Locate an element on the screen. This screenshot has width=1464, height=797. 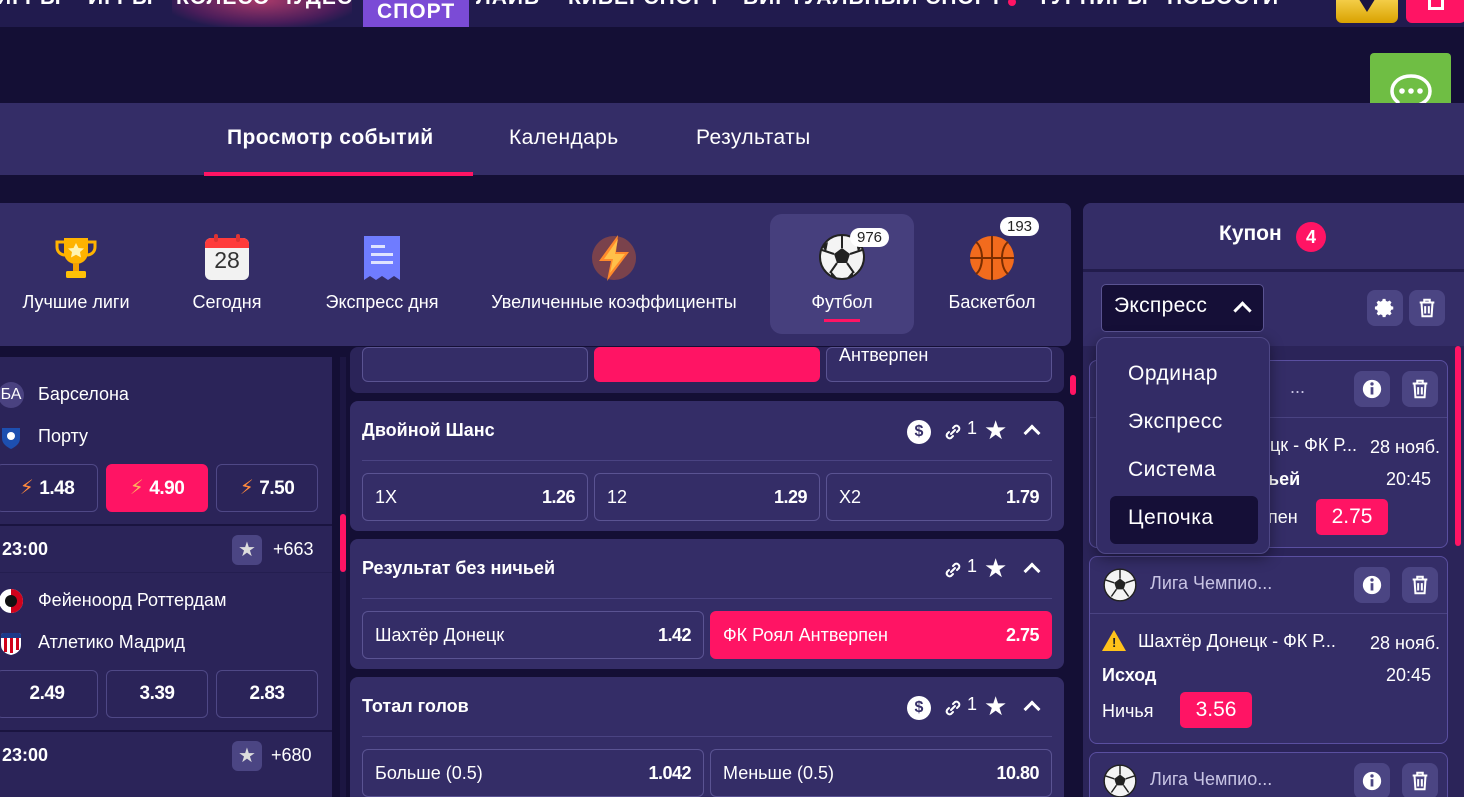
tab-events: Просмотр событий is located at coordinates (330, 139).